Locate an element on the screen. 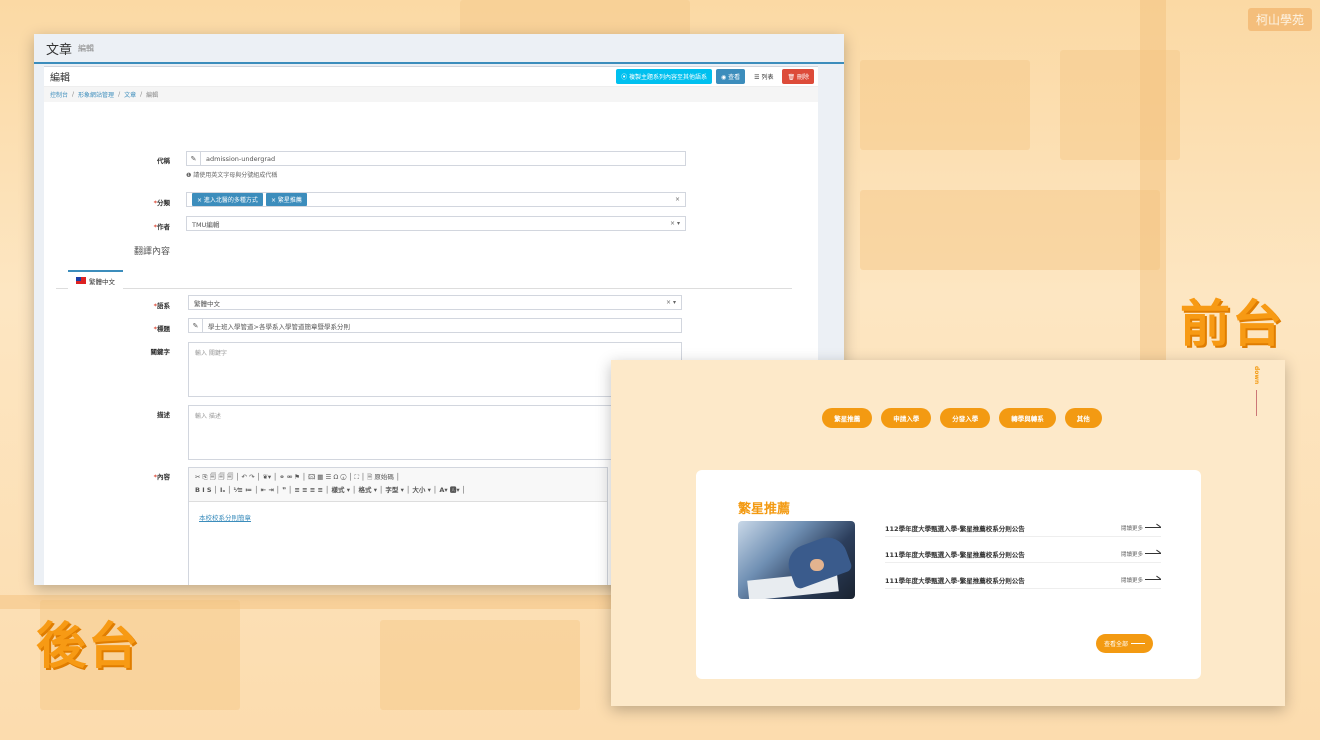 This screenshot has height=740, width=1320. student-writing-photo is located at coordinates (796, 560).